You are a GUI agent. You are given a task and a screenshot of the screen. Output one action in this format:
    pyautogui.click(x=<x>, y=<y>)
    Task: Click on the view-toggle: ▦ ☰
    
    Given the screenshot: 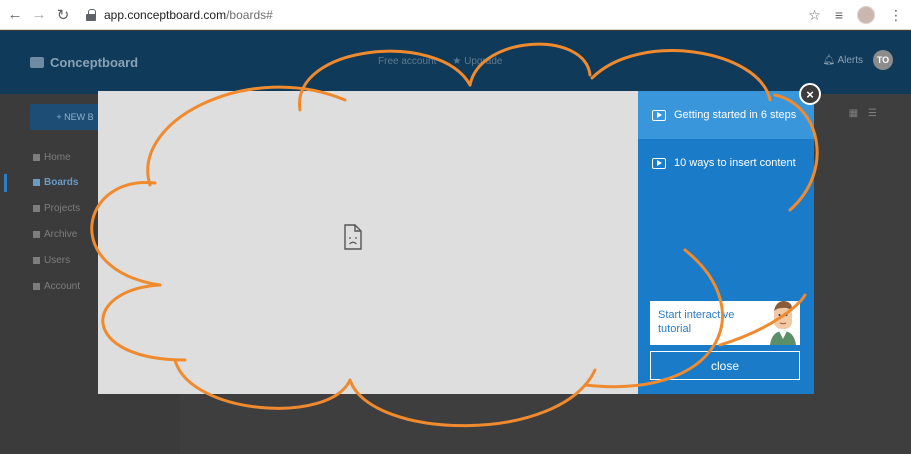 What is the action you would take?
    pyautogui.click(x=863, y=113)
    